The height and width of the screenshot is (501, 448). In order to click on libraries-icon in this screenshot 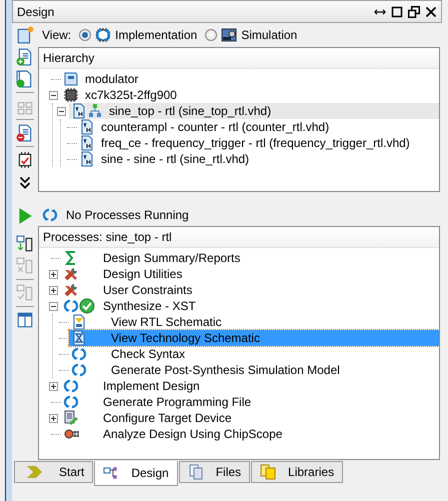, I will do `click(268, 472)`.